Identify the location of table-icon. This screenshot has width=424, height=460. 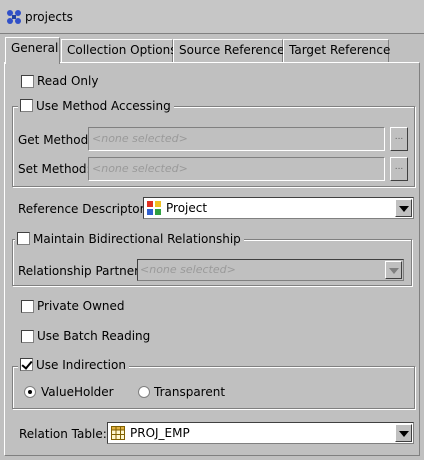
(118, 433).